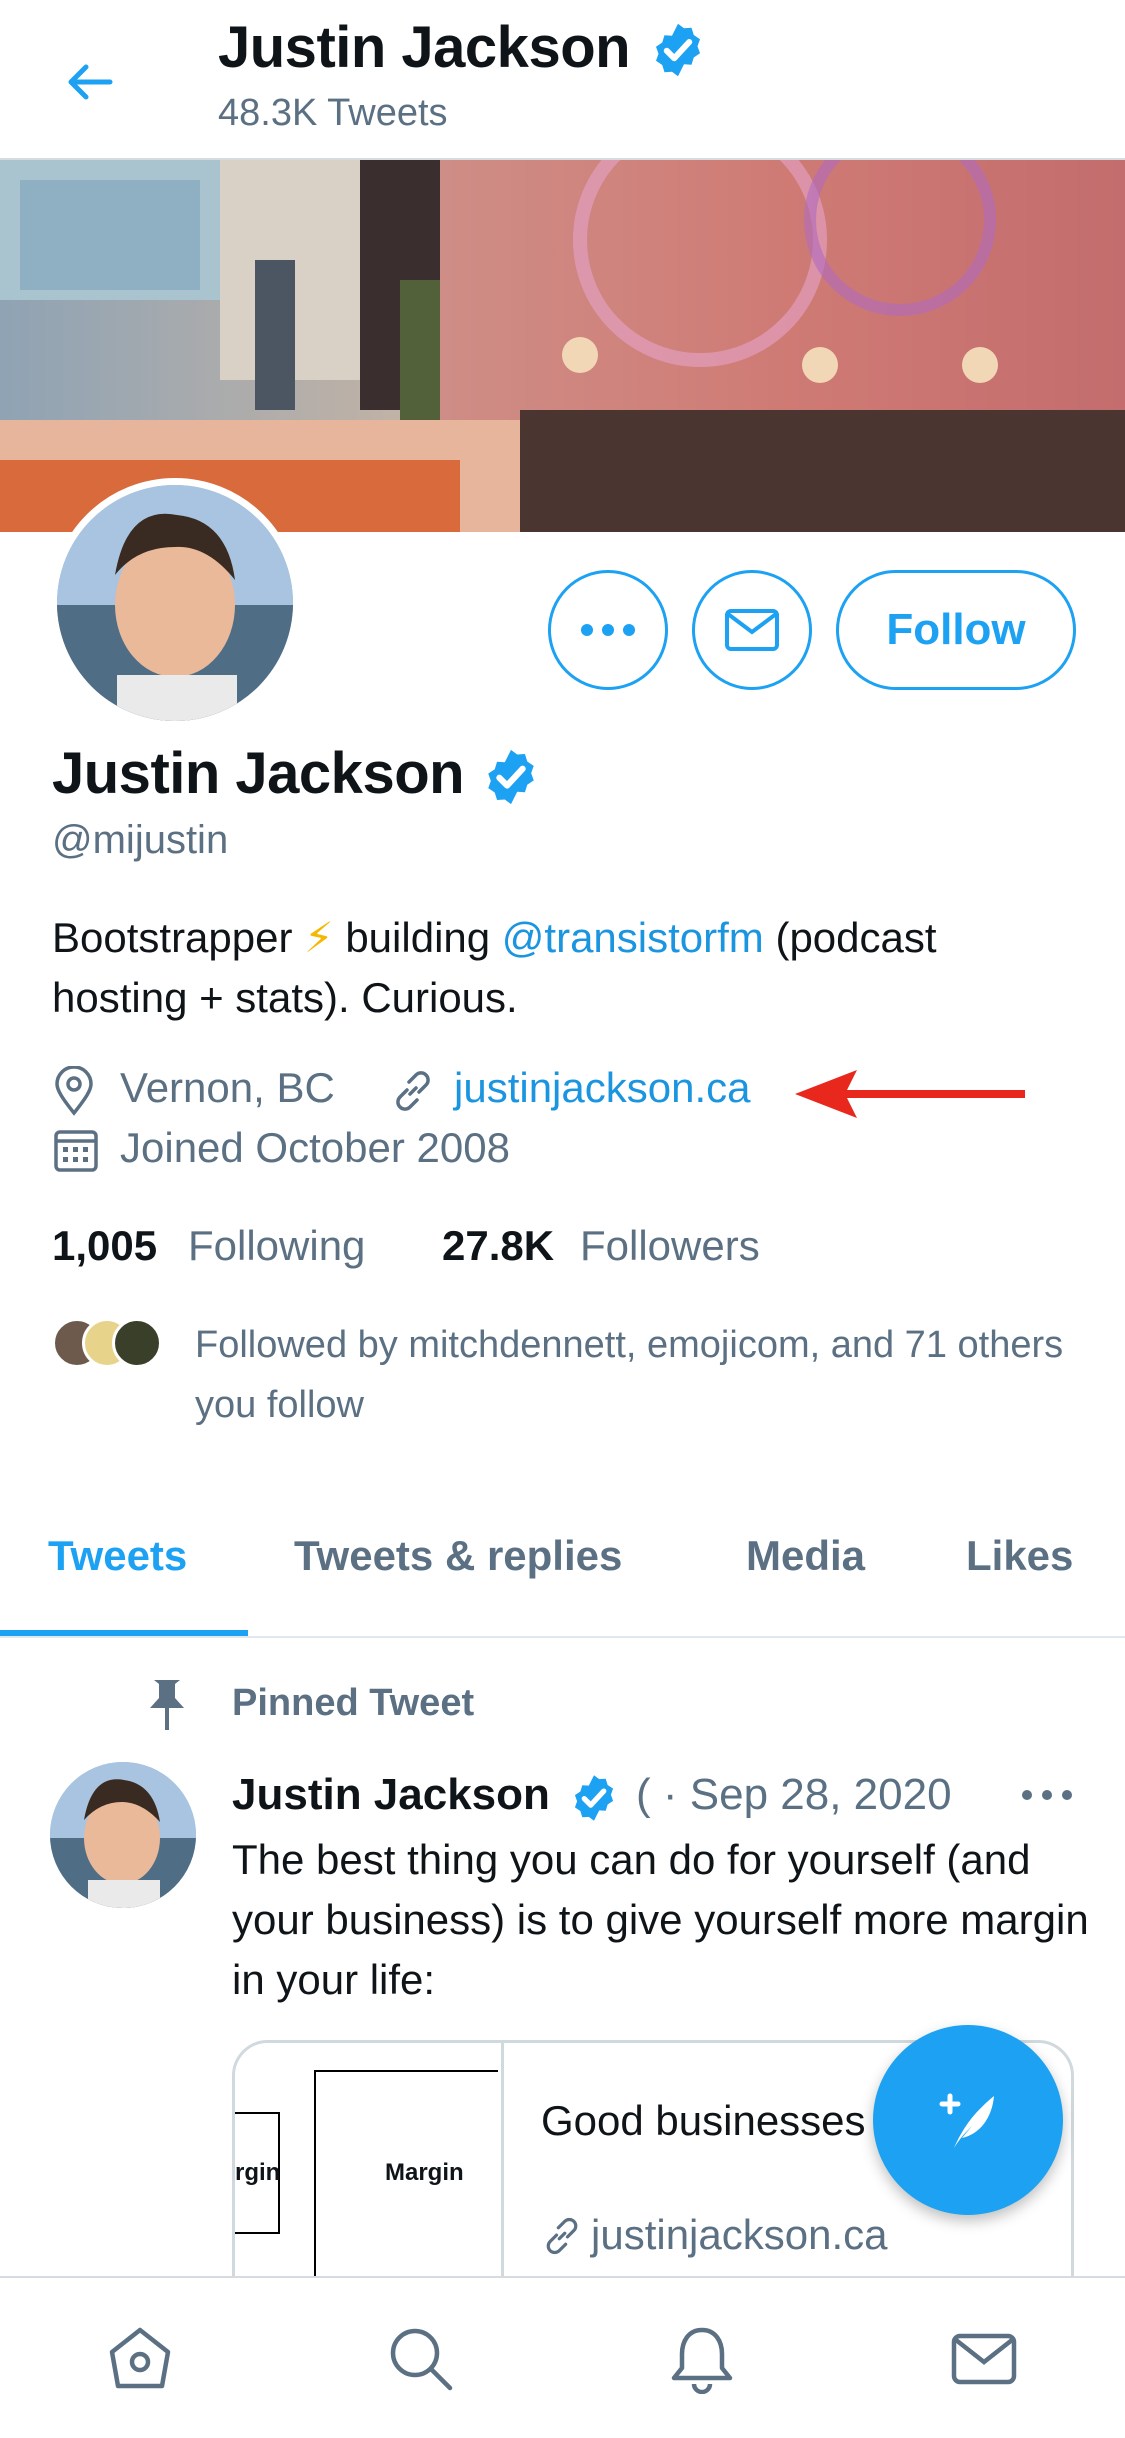  What do you see at coordinates (1047, 1795) in the screenshot?
I see `tweet-more-icon` at bounding box center [1047, 1795].